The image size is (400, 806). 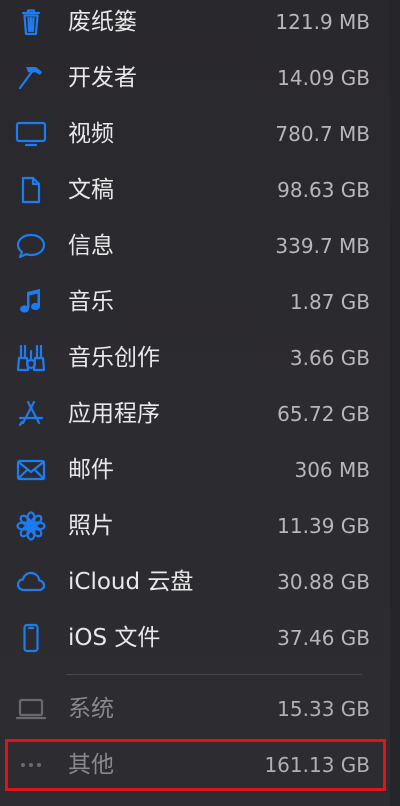 I want to click on guitars-icon, so click(x=31, y=358).